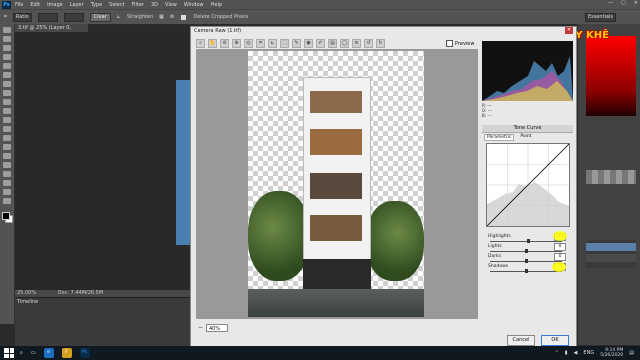 This screenshot has width=640, height=360. I want to click on dialog-close-button: ✕, so click(569, 30).